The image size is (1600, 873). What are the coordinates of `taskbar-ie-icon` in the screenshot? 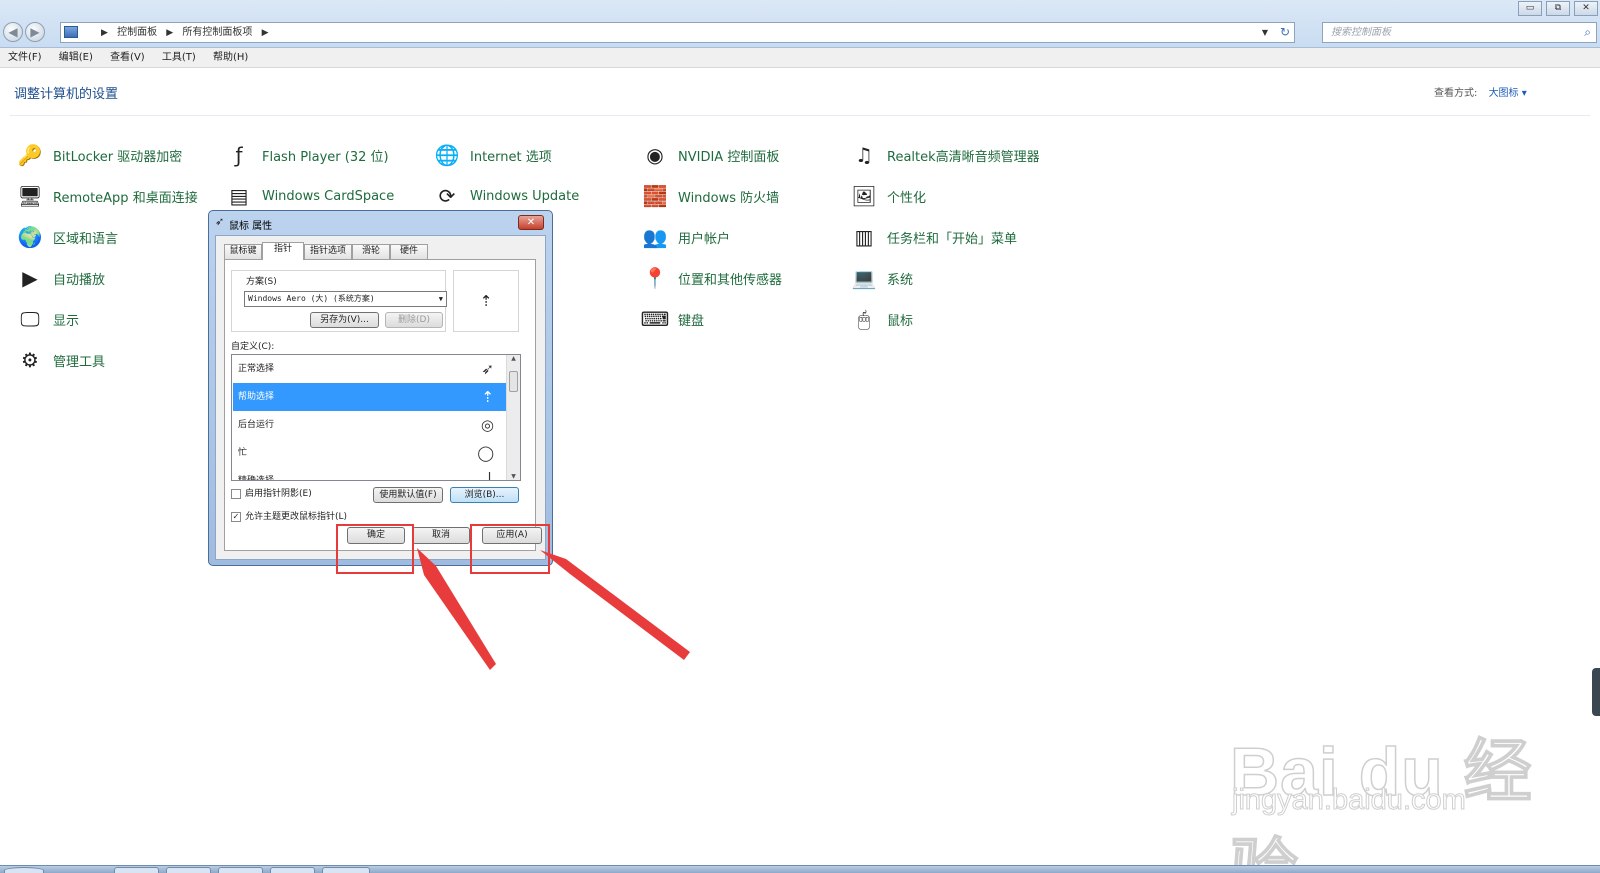 It's located at (136, 870).